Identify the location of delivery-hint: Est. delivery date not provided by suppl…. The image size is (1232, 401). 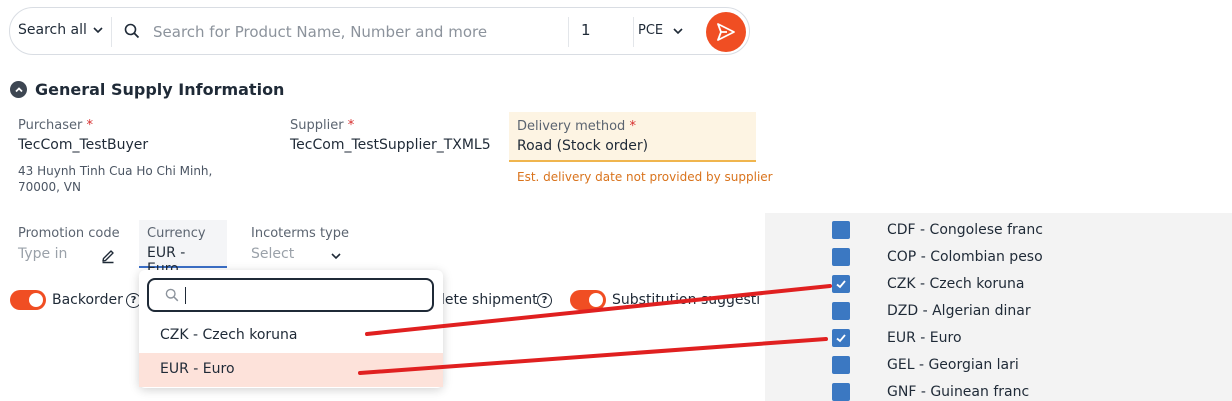
(645, 177).